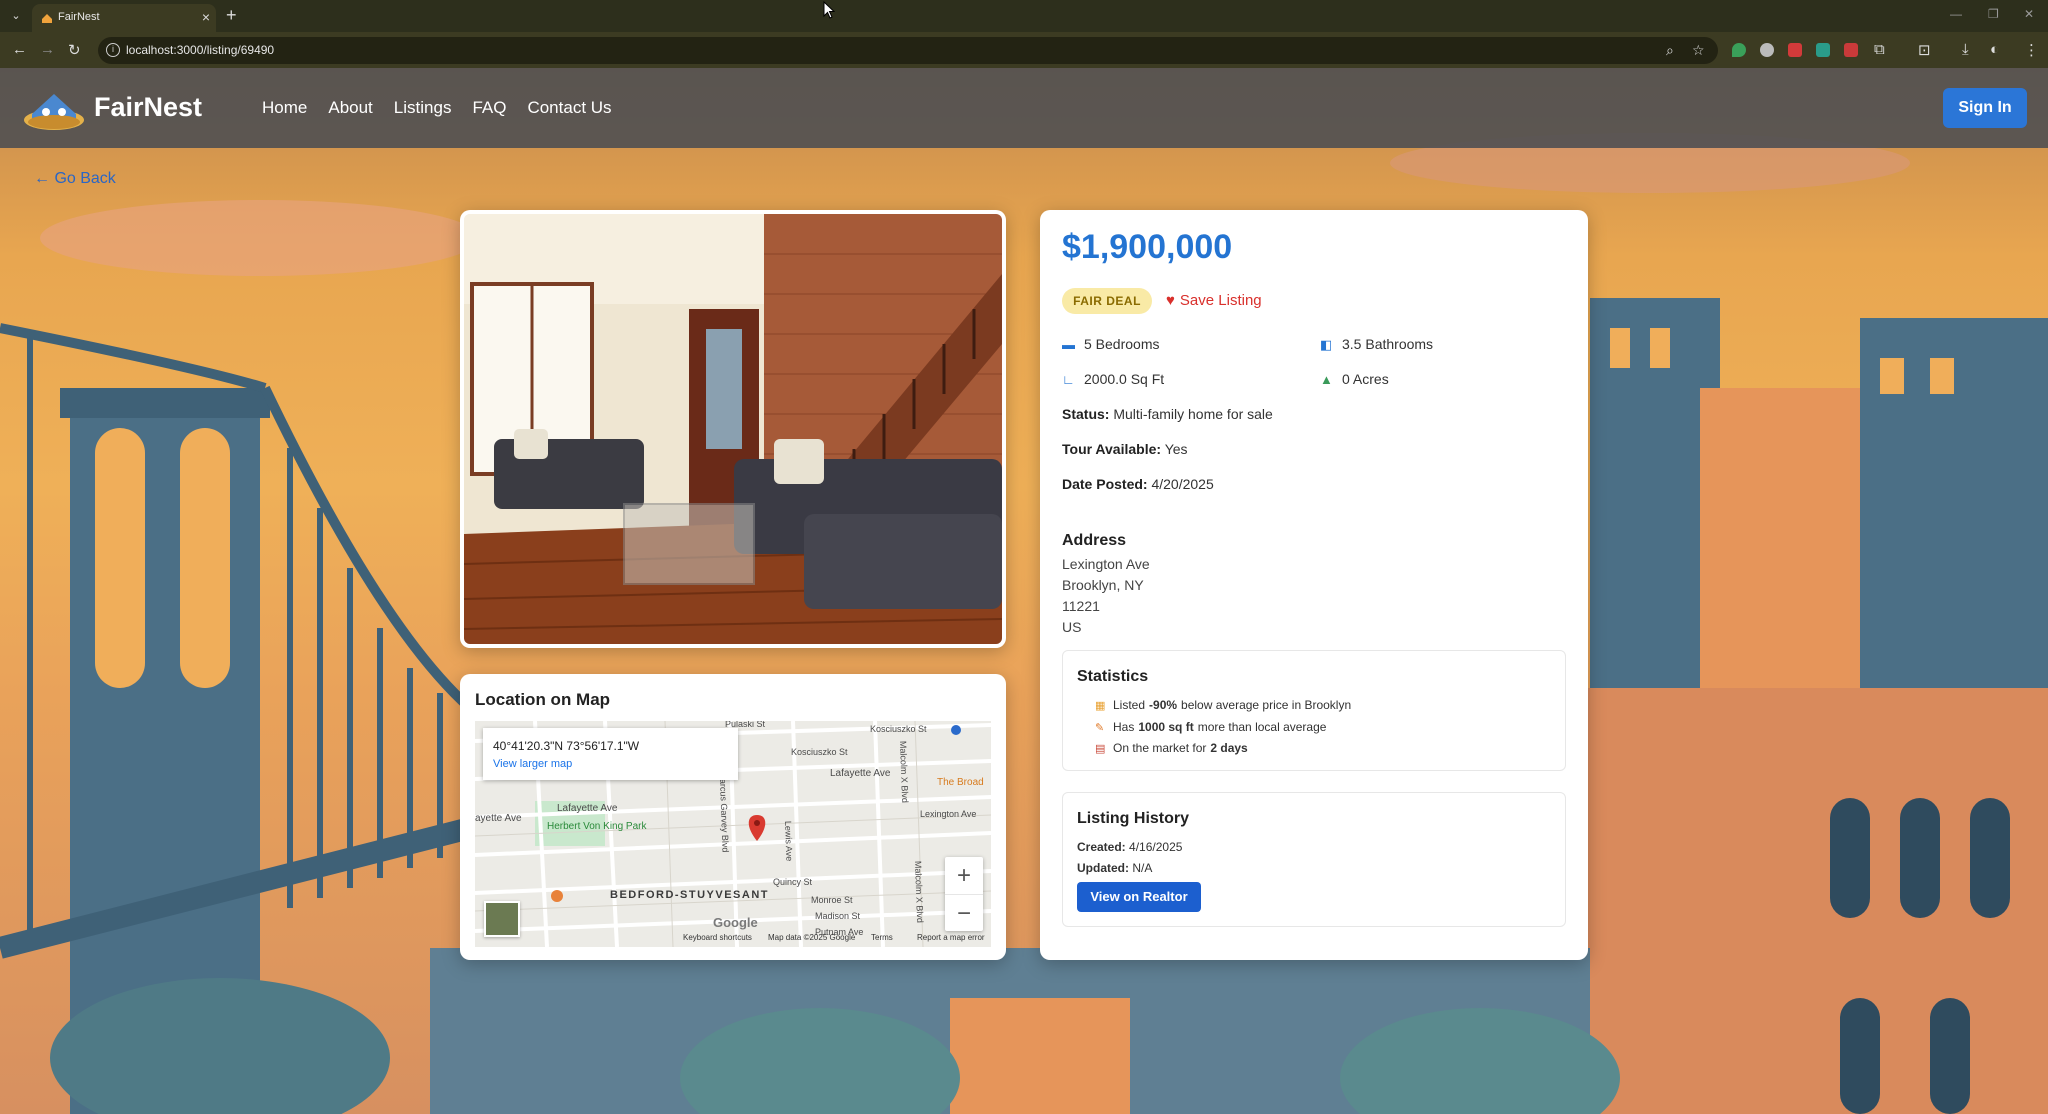 Image resolution: width=2048 pixels, height=1114 pixels. Describe the element at coordinates (587, 808) in the screenshot. I see `map-label-lafayette-left: Lafayette Ave` at that location.